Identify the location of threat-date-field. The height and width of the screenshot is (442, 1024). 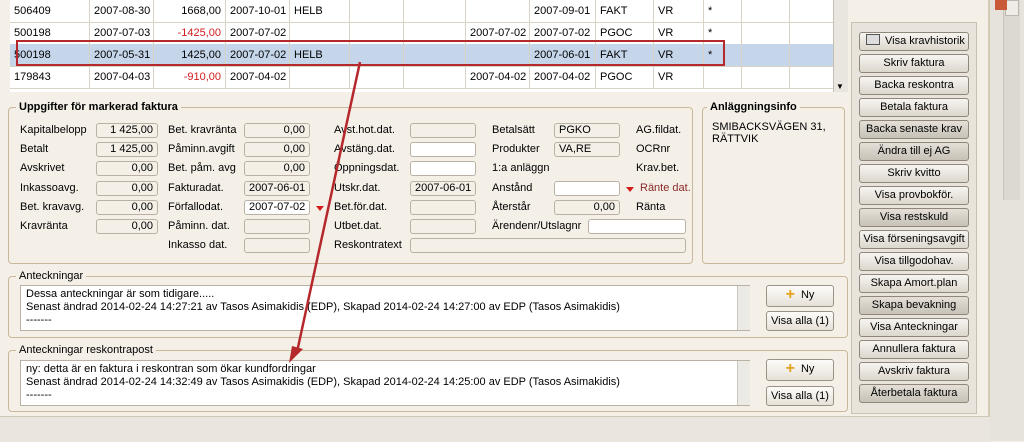
(443, 130).